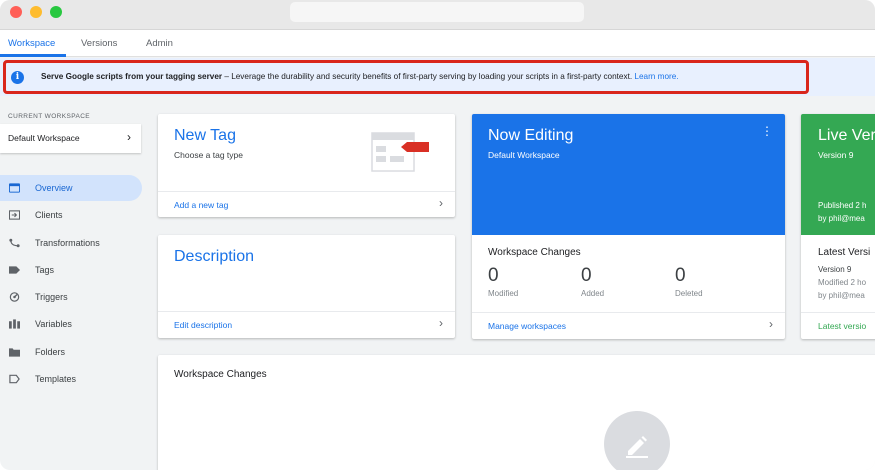  What do you see at coordinates (71, 270) in the screenshot?
I see `sidebar-item-tags: Tags` at bounding box center [71, 270].